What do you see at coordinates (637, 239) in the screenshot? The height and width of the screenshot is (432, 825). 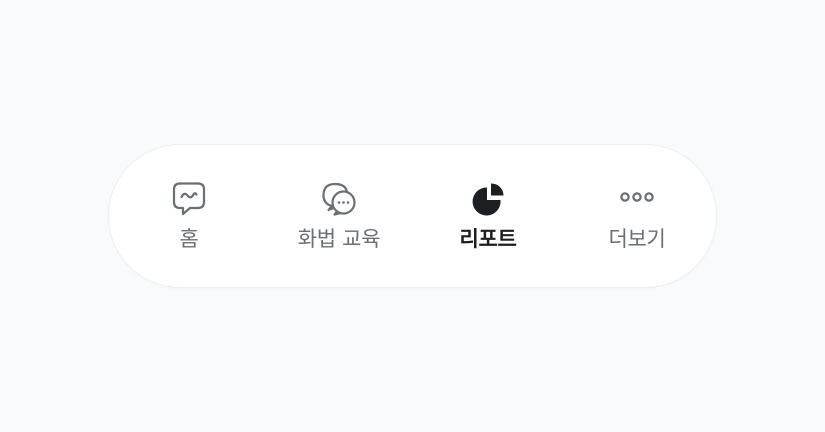 I see `tab-more-label: 더보기` at bounding box center [637, 239].